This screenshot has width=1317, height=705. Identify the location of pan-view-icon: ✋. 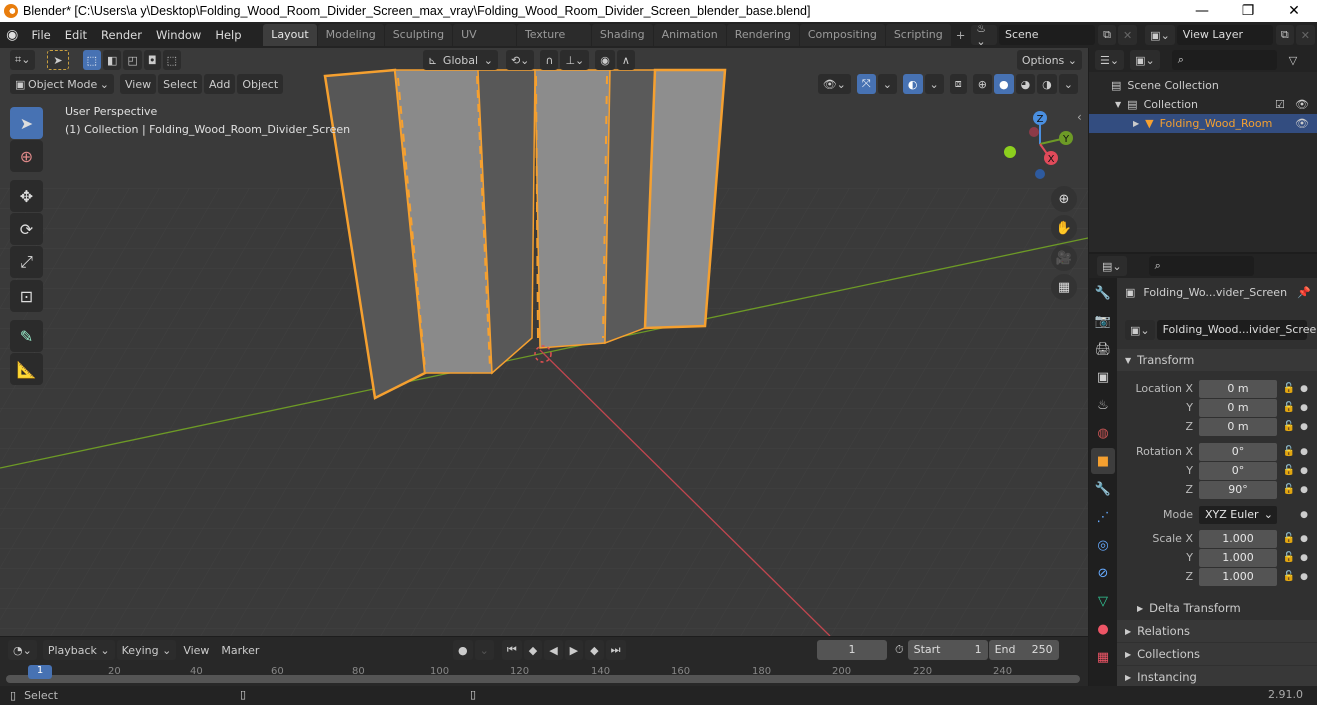
(1064, 228).